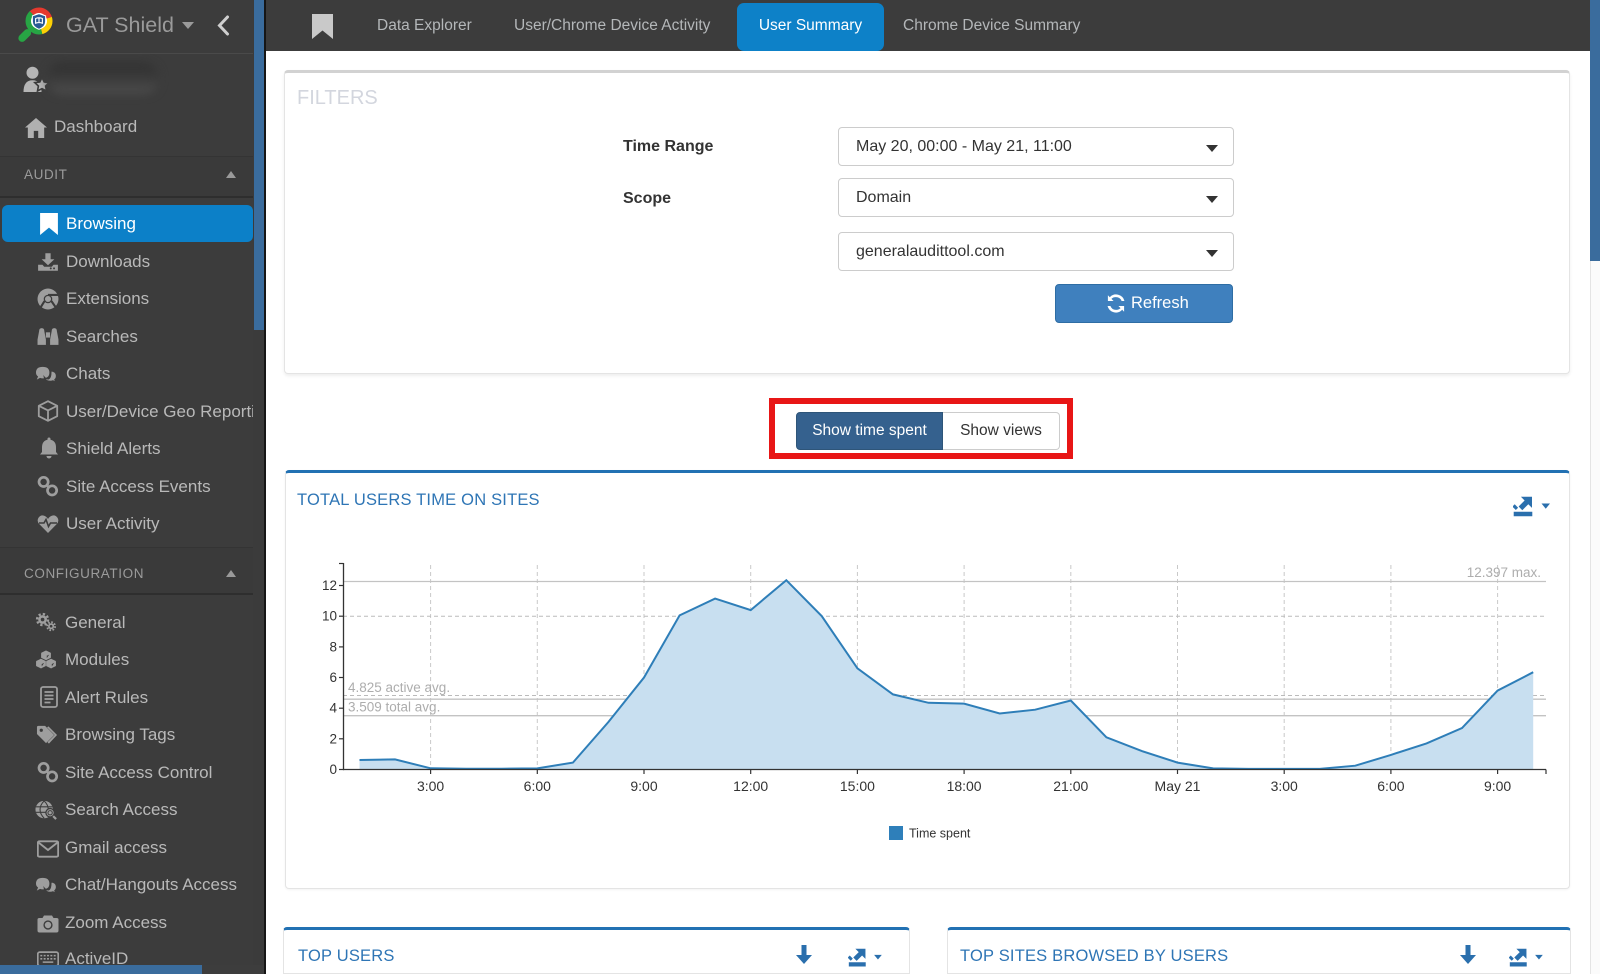 Image resolution: width=1600 pixels, height=974 pixels. What do you see at coordinates (333, 708) in the screenshot?
I see `svg-text: 4` at bounding box center [333, 708].